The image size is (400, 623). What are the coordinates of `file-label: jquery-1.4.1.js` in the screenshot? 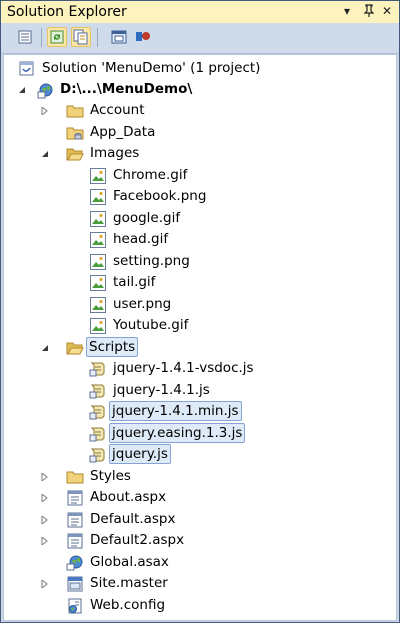 It's located at (161, 390).